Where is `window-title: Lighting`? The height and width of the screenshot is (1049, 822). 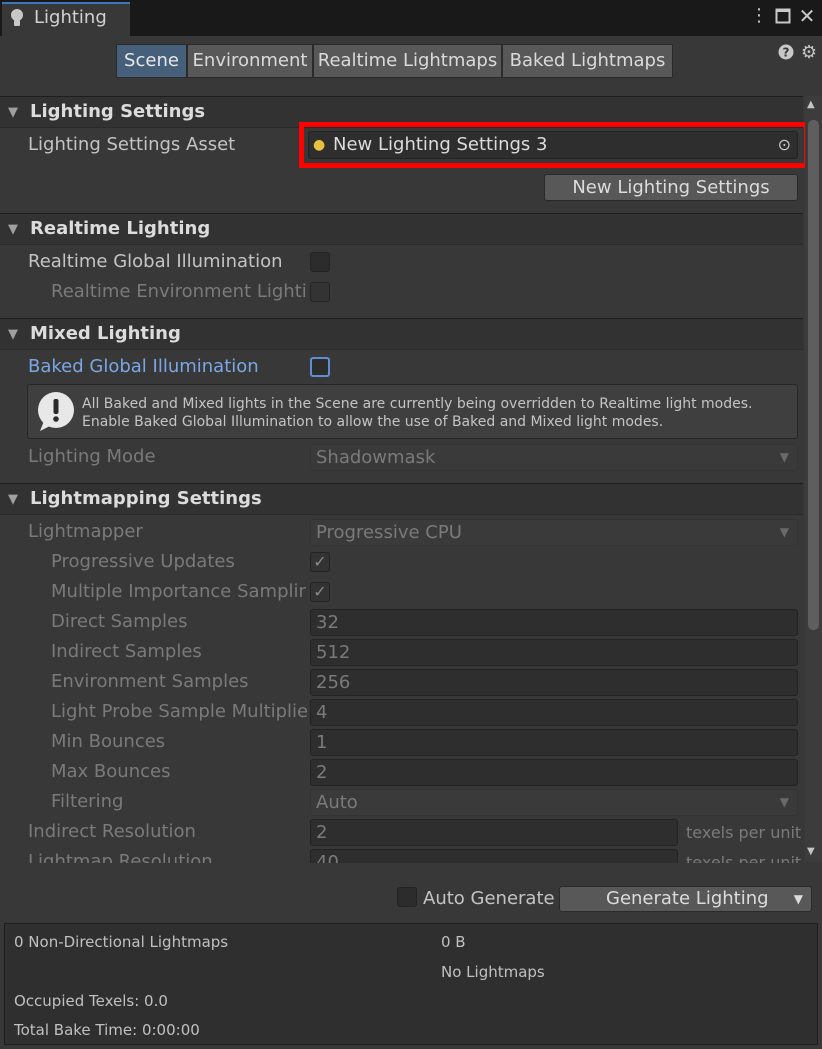
window-title: Lighting is located at coordinates (70, 17).